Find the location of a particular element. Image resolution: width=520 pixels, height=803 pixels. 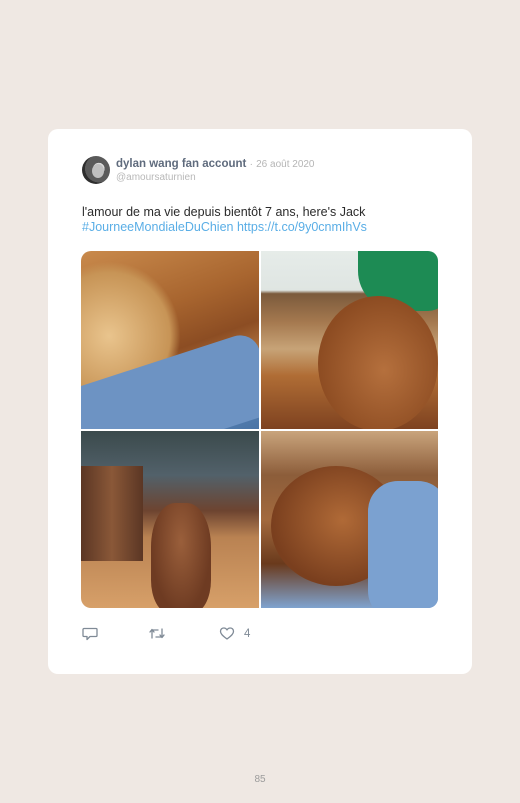

display-name: dylan wang fan account is located at coordinates (181, 164).